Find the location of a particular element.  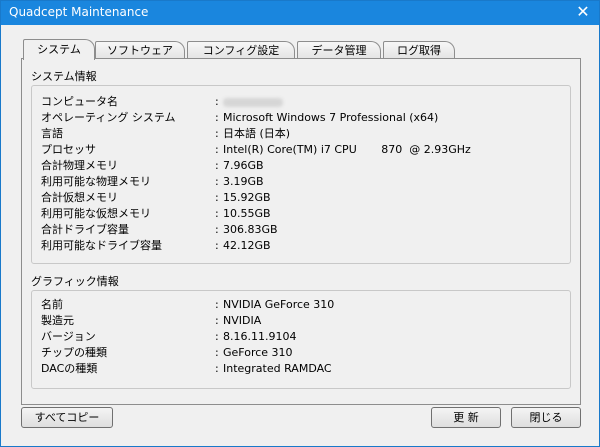

info-value: 7.96GB is located at coordinates (243, 165).